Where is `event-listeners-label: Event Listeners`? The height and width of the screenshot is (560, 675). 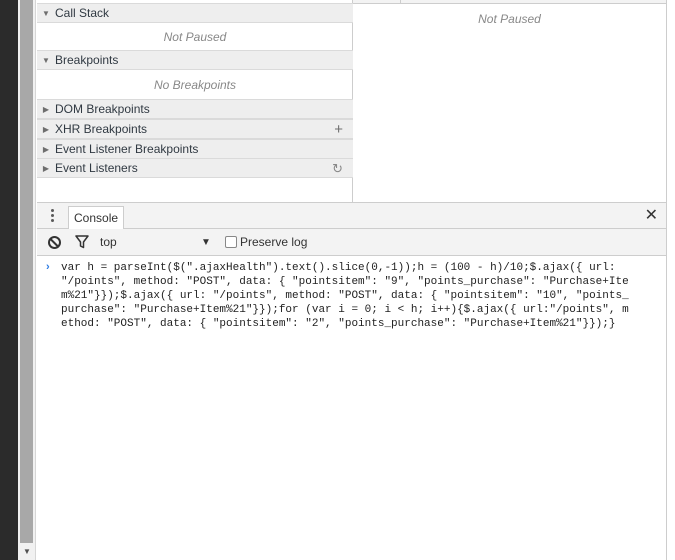
event-listeners-label: Event Listeners is located at coordinates (96, 168).